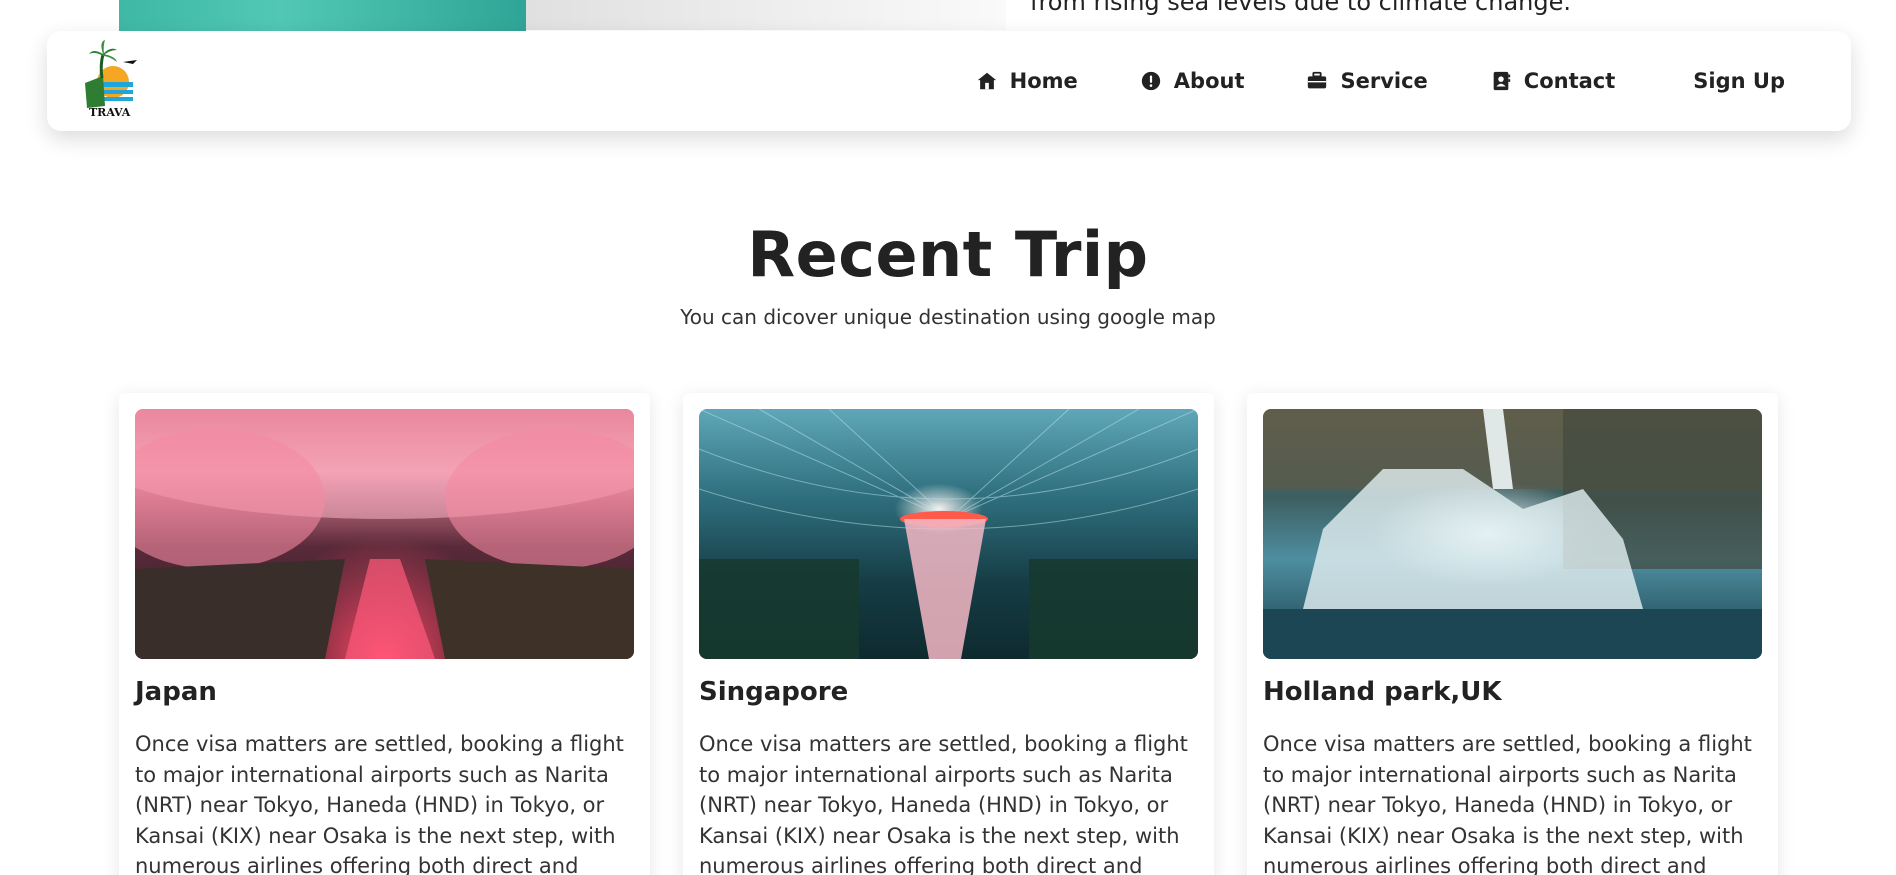 Image resolution: width=1896 pixels, height=875 pixels. What do you see at coordinates (948, 254) in the screenshot?
I see `section-title: Recent Trip` at bounding box center [948, 254].